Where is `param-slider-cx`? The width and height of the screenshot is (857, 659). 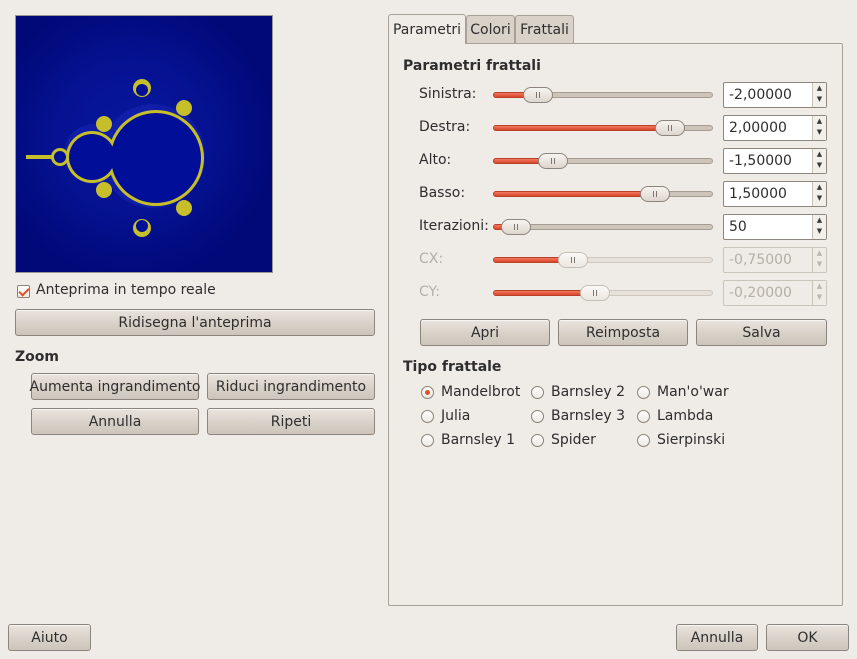 param-slider-cx is located at coordinates (603, 260).